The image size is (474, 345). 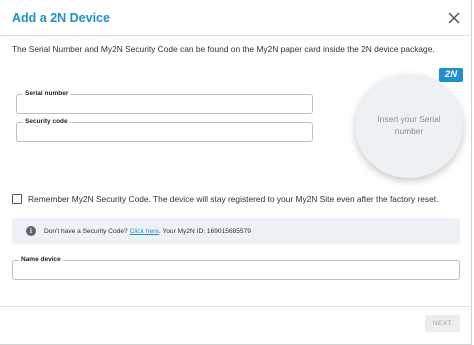 What do you see at coordinates (236, 271) in the screenshot?
I see `name-device-input` at bounding box center [236, 271].